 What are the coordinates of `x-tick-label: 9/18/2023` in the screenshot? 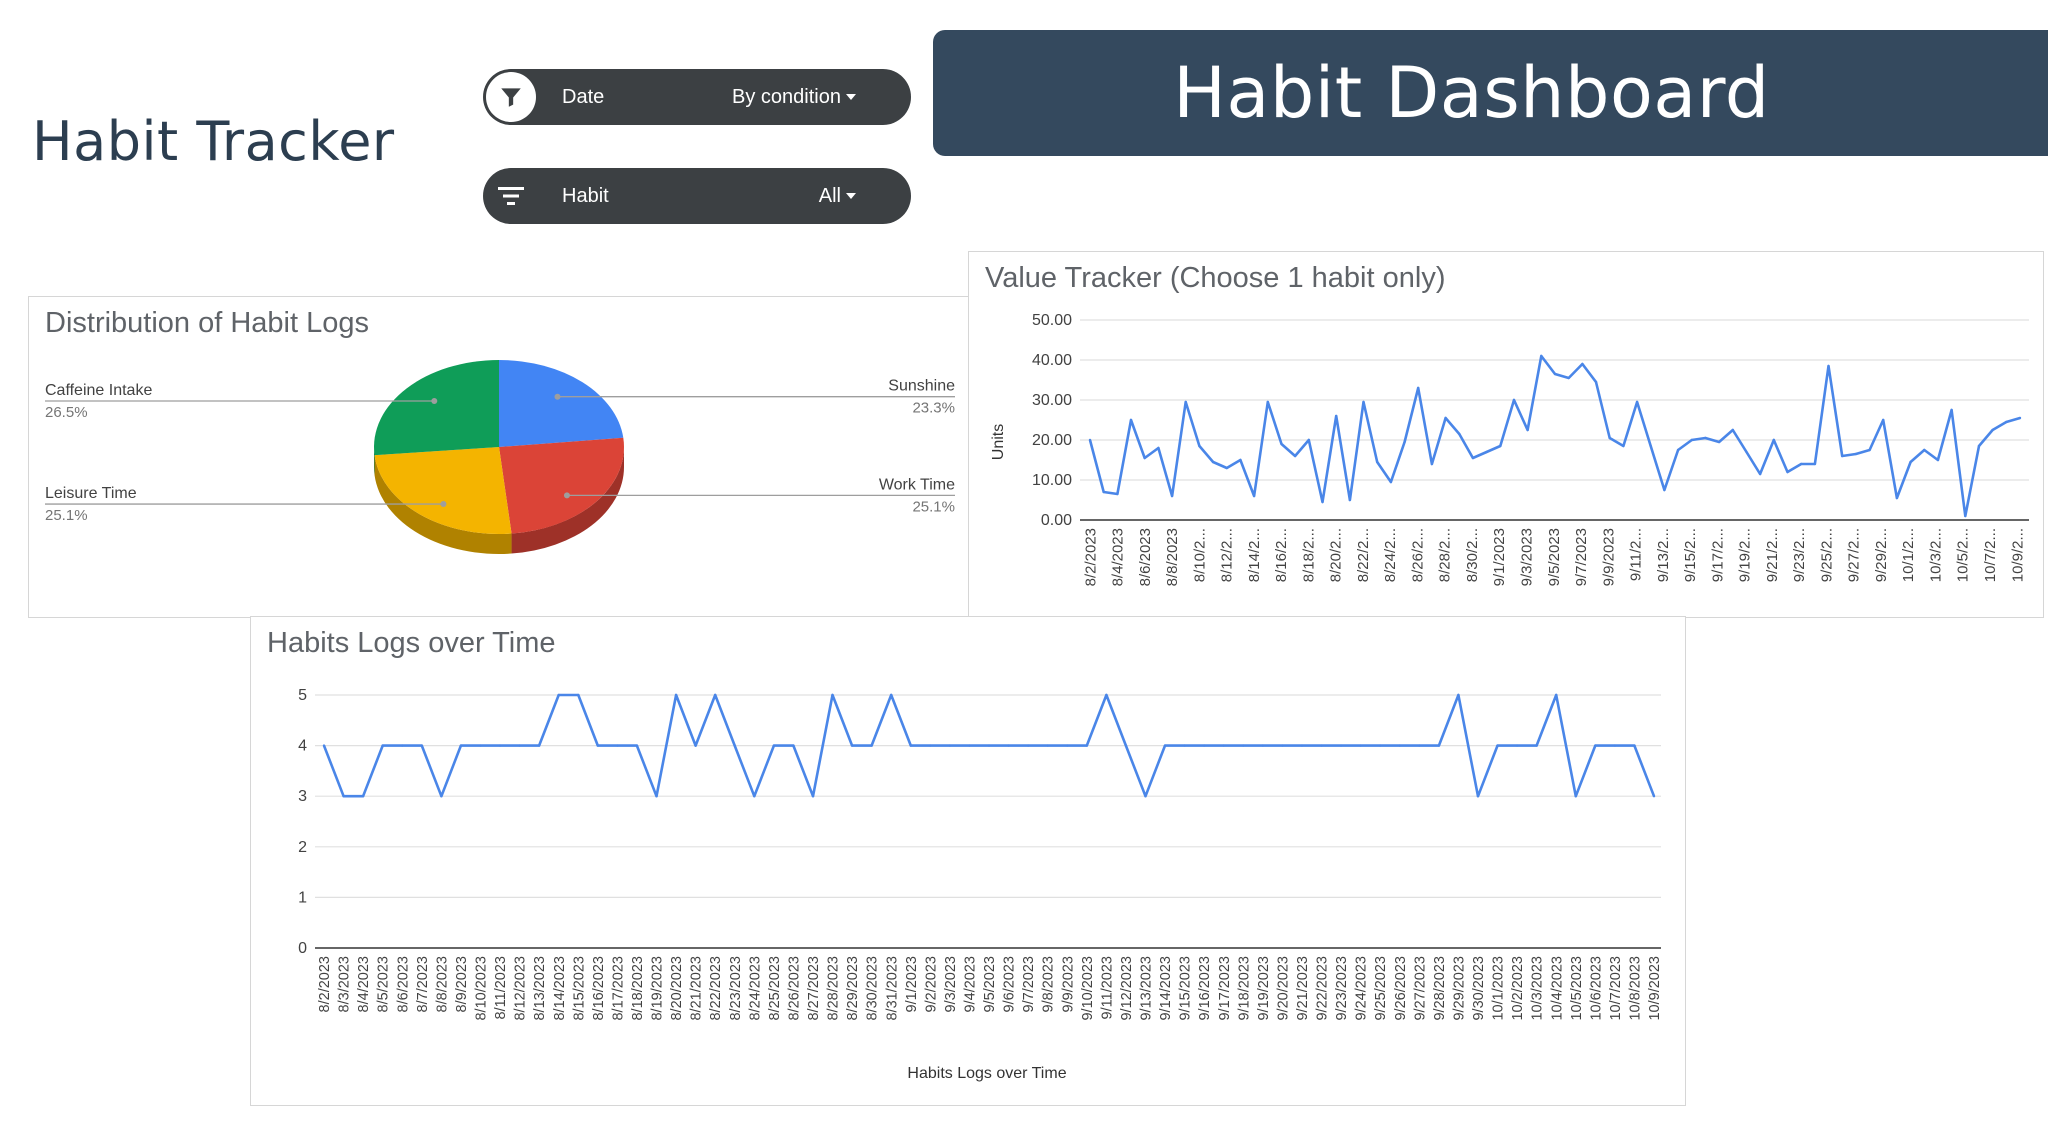 It's located at (1244, 988).